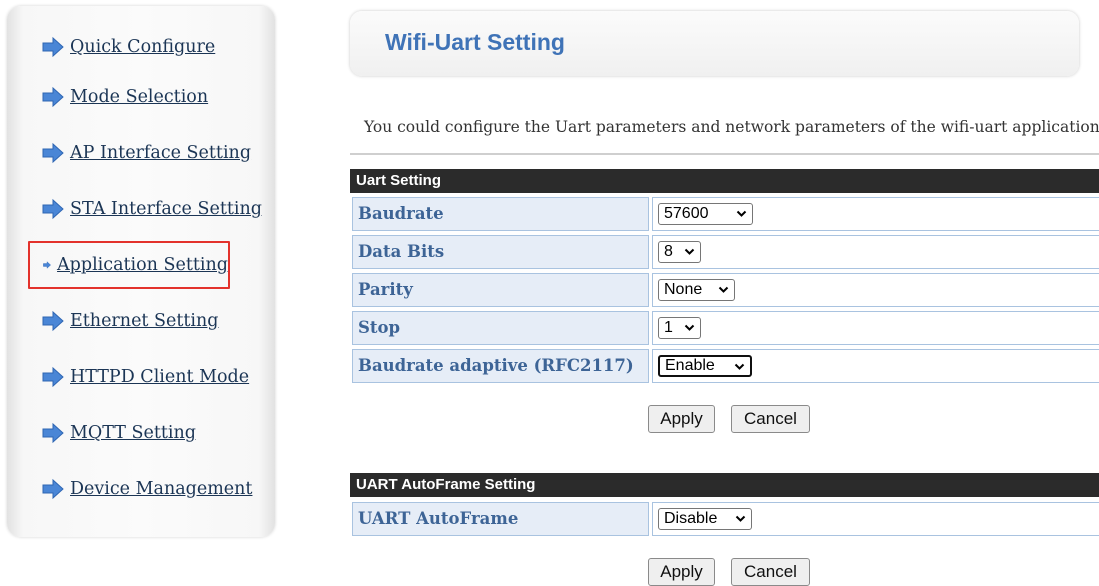 The height and width of the screenshot is (586, 1099). I want to click on uart-apply-button: Apply, so click(681, 419).